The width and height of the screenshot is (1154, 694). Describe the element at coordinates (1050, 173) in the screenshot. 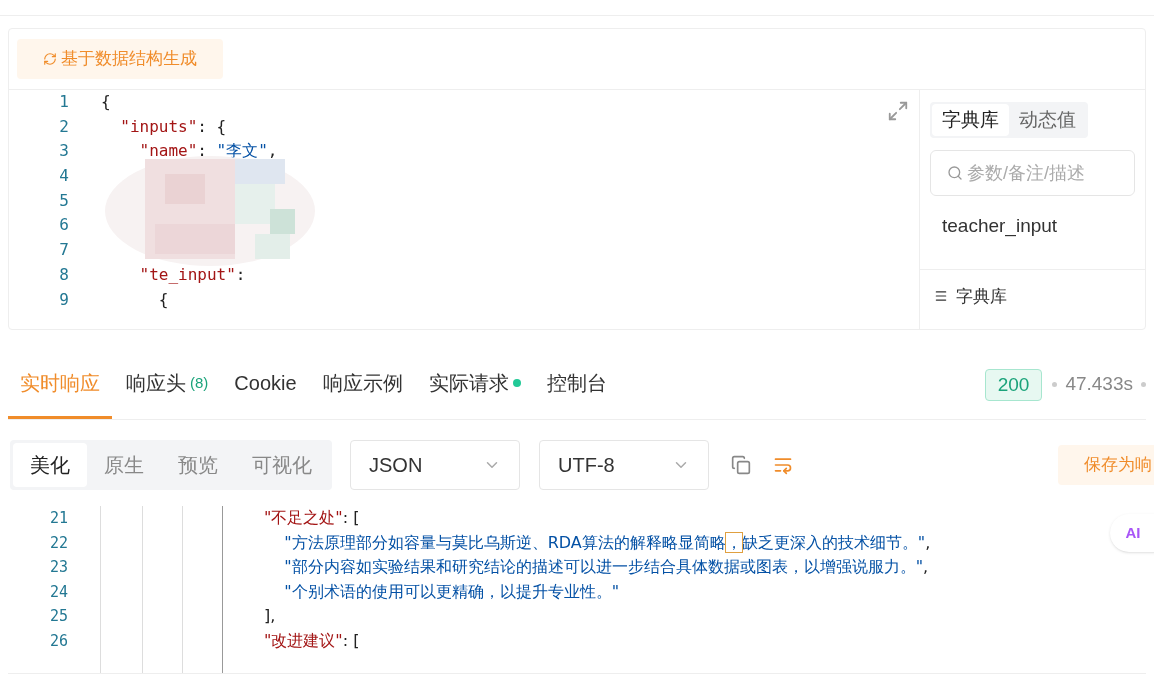

I see `search-field: 参数/备注/描述` at that location.